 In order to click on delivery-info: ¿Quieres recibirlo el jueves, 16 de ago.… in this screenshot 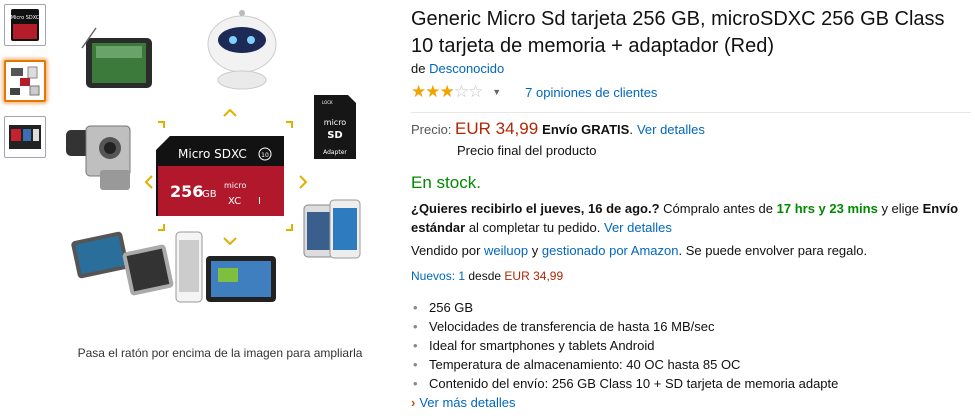, I will do `click(691, 218)`.